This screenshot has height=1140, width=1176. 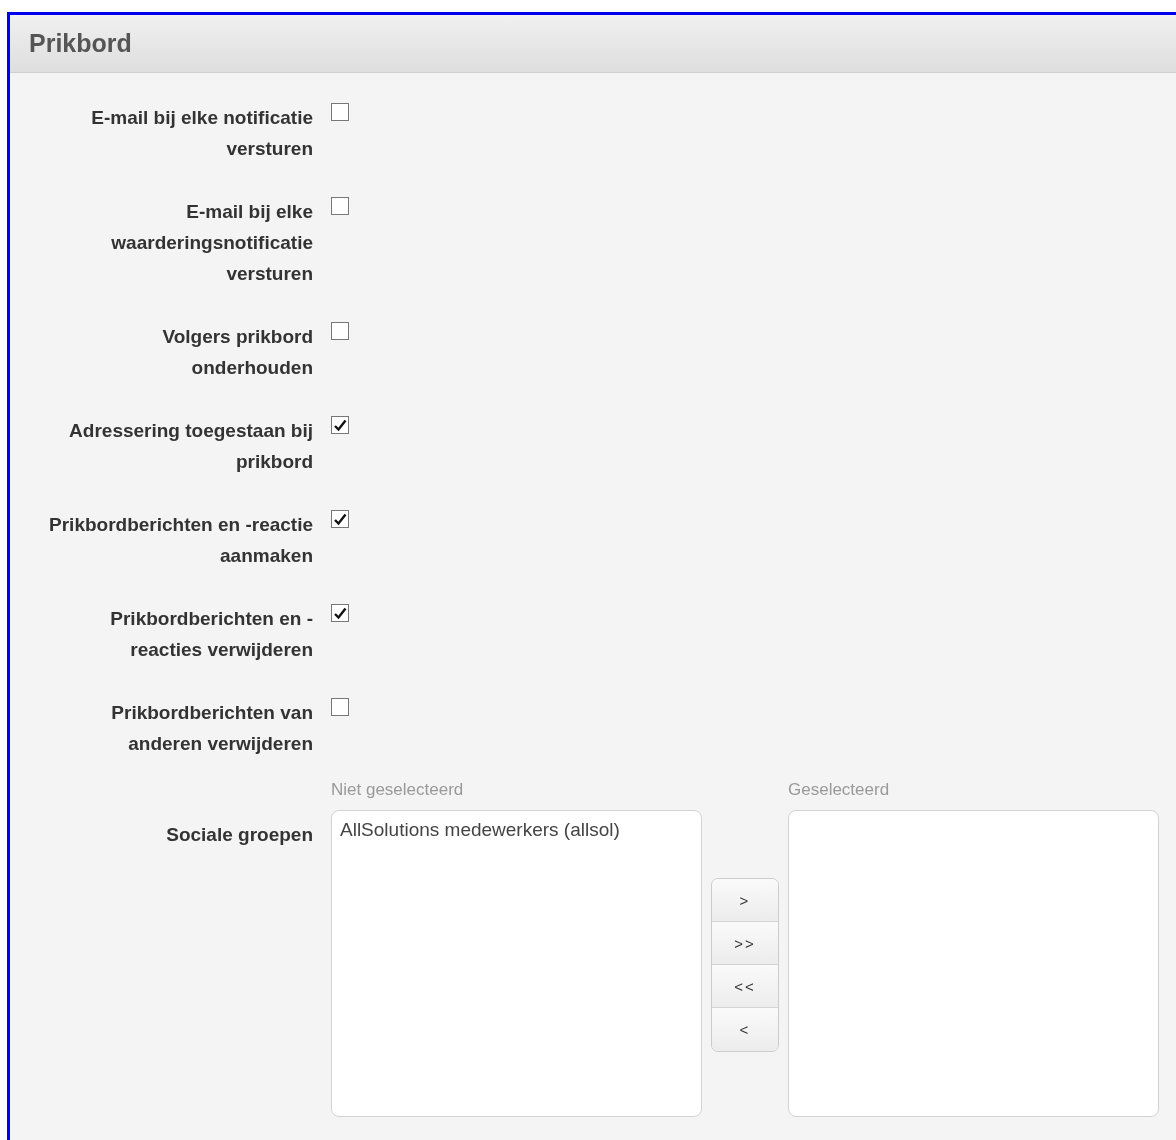 What do you see at coordinates (211, 634) in the screenshot?
I see `setting-label: Prikbordberichten en - reacties verwijderen` at bounding box center [211, 634].